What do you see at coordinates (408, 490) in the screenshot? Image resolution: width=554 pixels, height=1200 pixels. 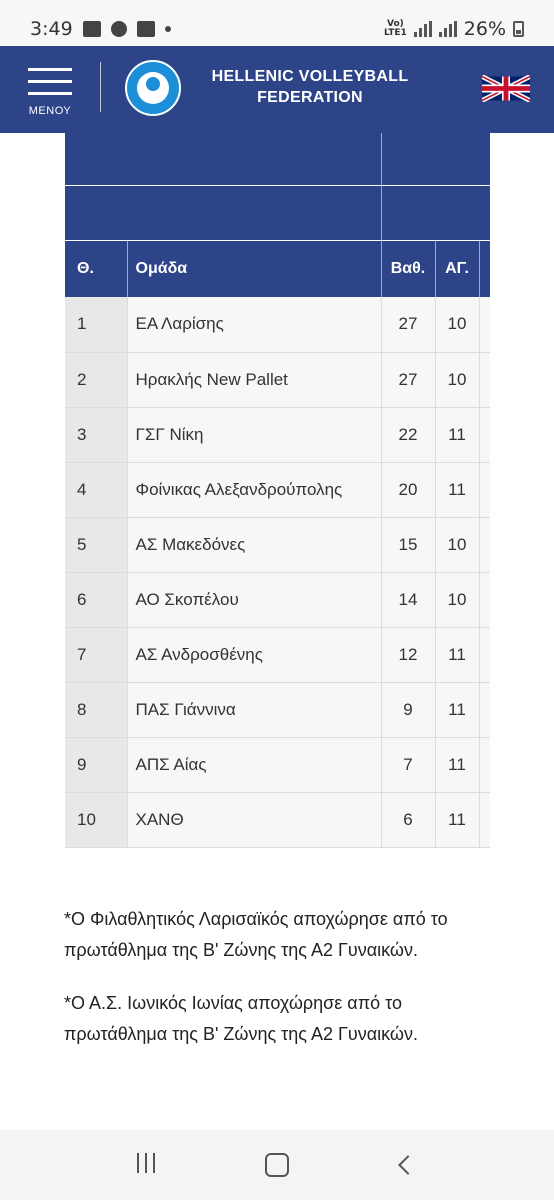 I see `cell-points: 20` at bounding box center [408, 490].